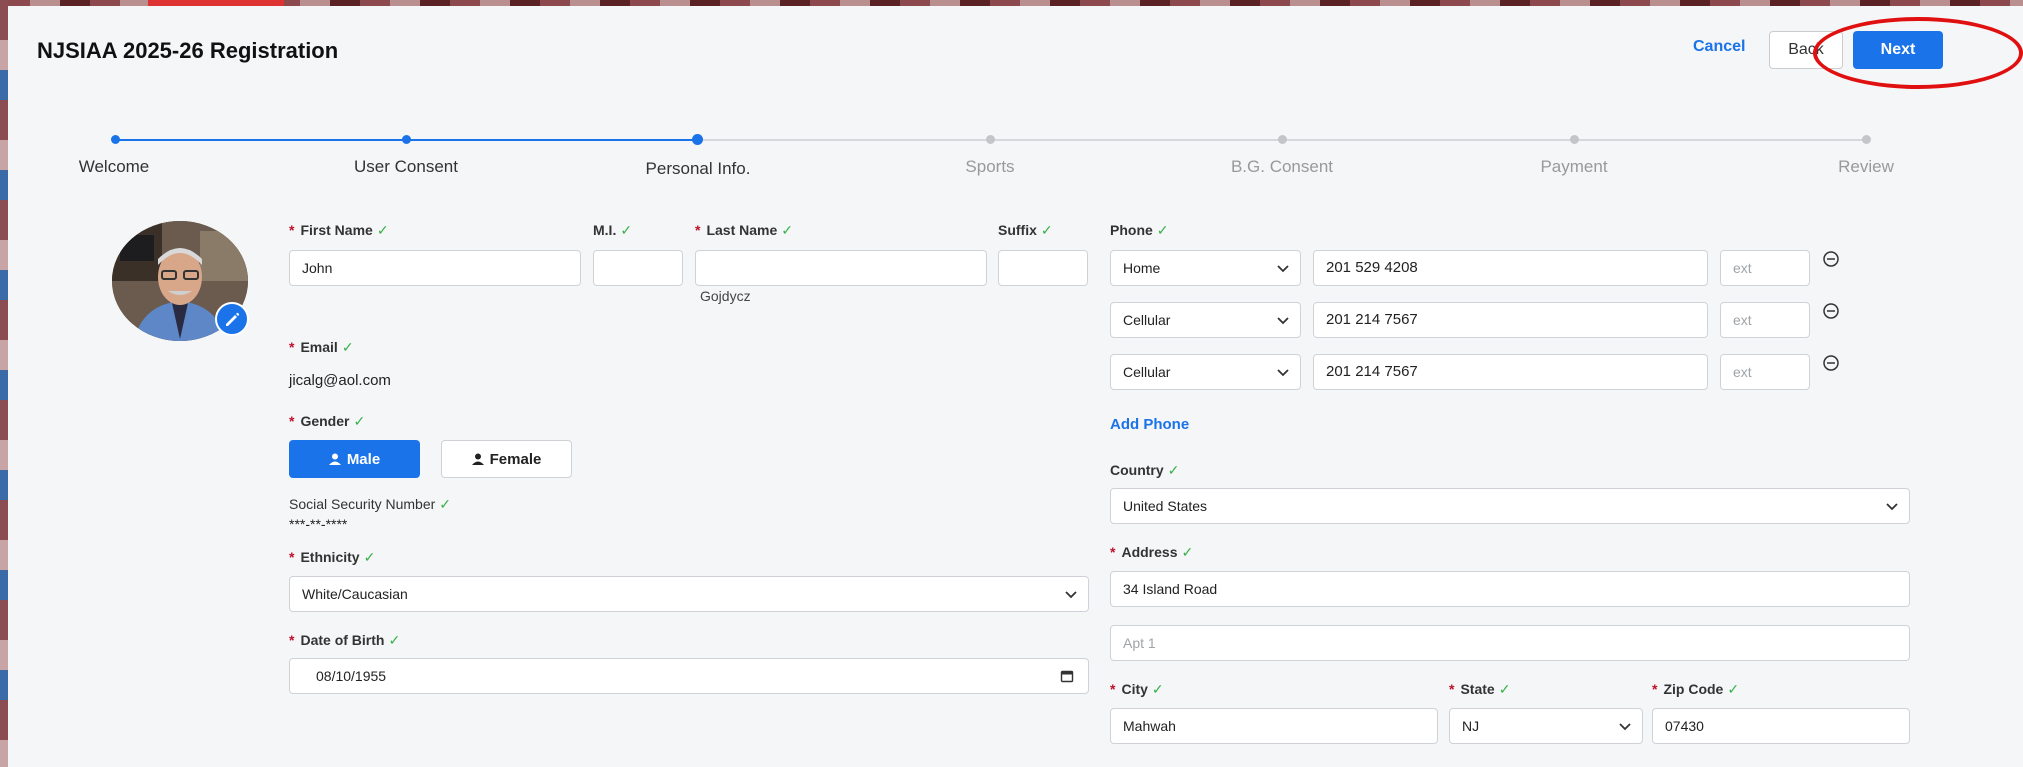  What do you see at coordinates (1781, 726) in the screenshot?
I see `zip-input: 07430` at bounding box center [1781, 726].